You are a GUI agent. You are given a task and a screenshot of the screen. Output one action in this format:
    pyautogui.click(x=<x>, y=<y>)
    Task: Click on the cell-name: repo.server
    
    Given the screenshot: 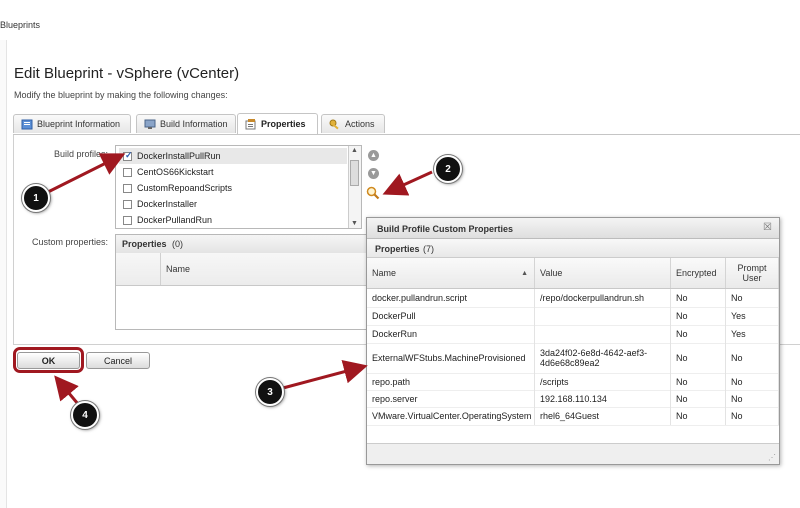 What is the action you would take?
    pyautogui.click(x=451, y=398)
    